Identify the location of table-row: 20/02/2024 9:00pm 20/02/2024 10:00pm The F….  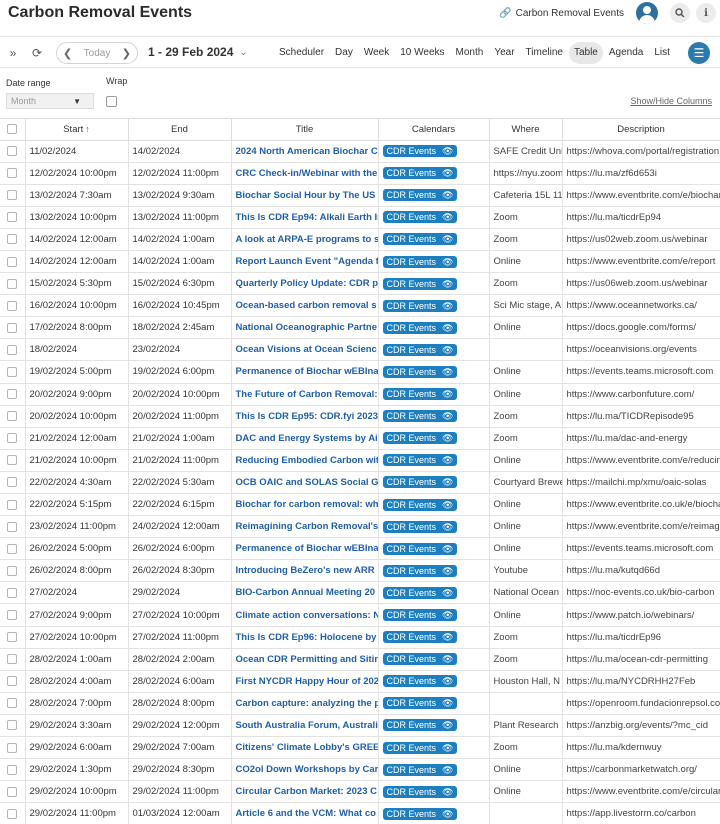
(360, 394).